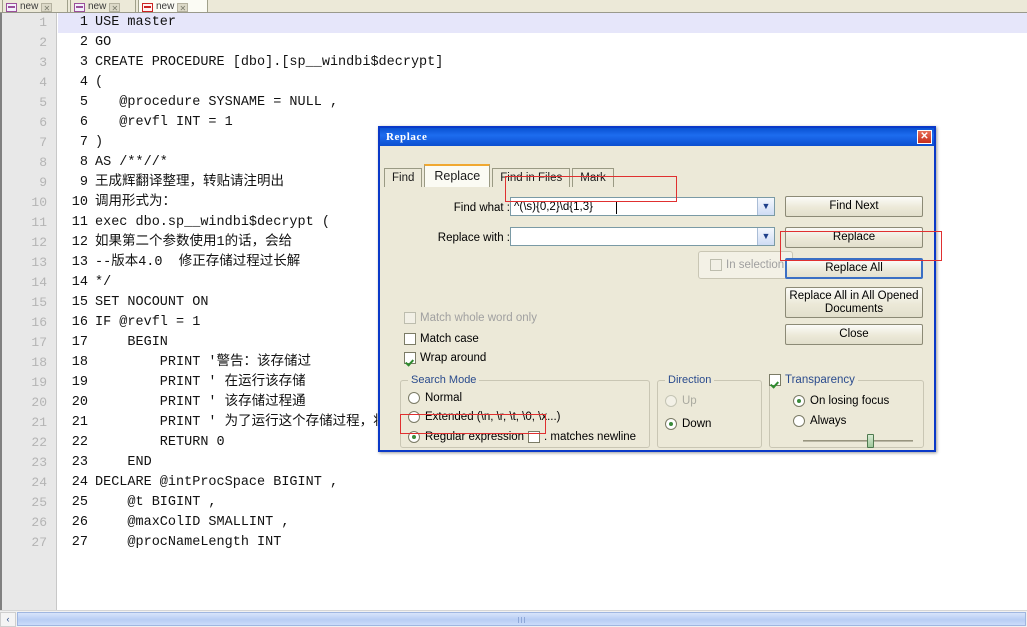  I want to click on line-number: 13, so click(39, 262).